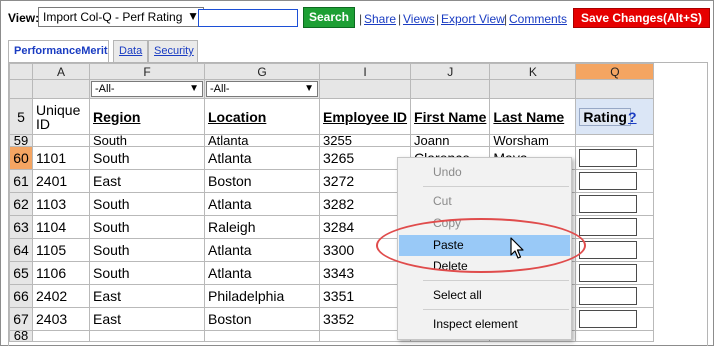  I want to click on filter-corner, so click(21, 89).